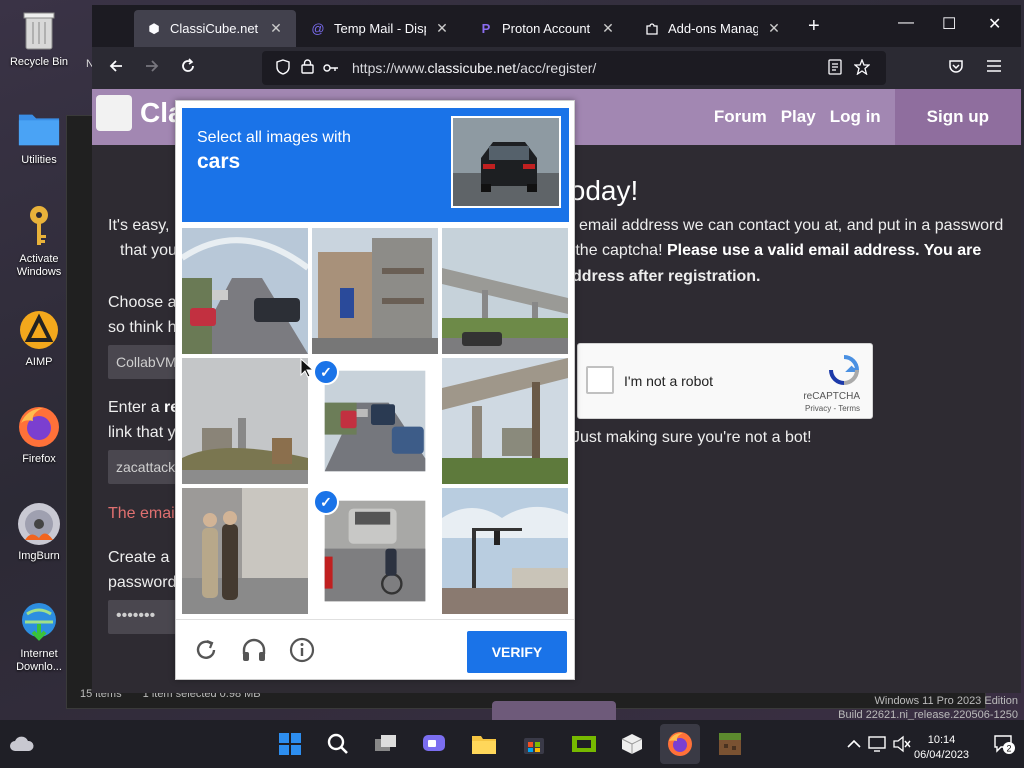 The image size is (1024, 768). Describe the element at coordinates (22, 744) in the screenshot. I see `weather-cloud-icon` at that location.